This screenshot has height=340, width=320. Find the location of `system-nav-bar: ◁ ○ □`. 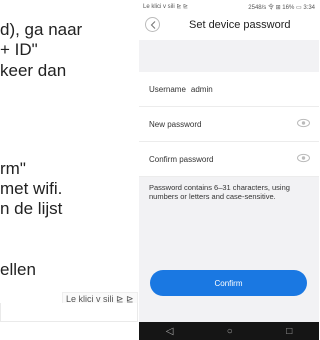

system-nav-bar: ◁ ○ □ is located at coordinates (229, 331).